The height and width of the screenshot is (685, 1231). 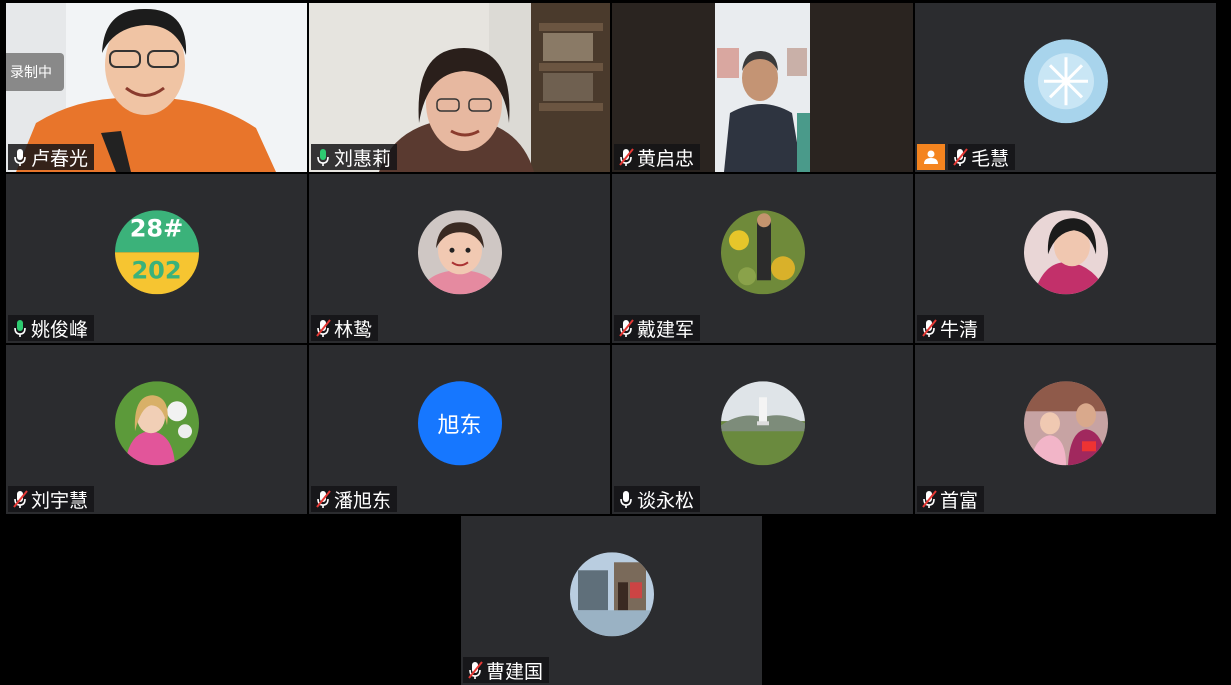 I want to click on participant-name: 谈永松, so click(x=666, y=500).